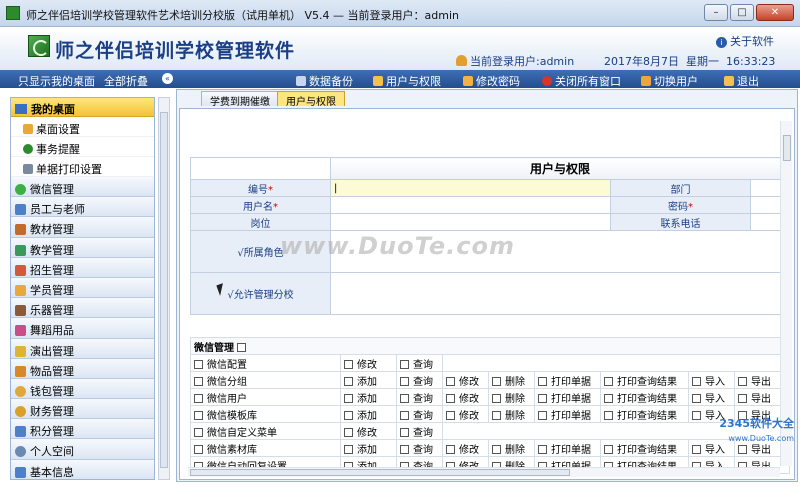 The image size is (800, 487). Describe the element at coordinates (491, 81) in the screenshot. I see `change-password-button: 修改密码` at that location.